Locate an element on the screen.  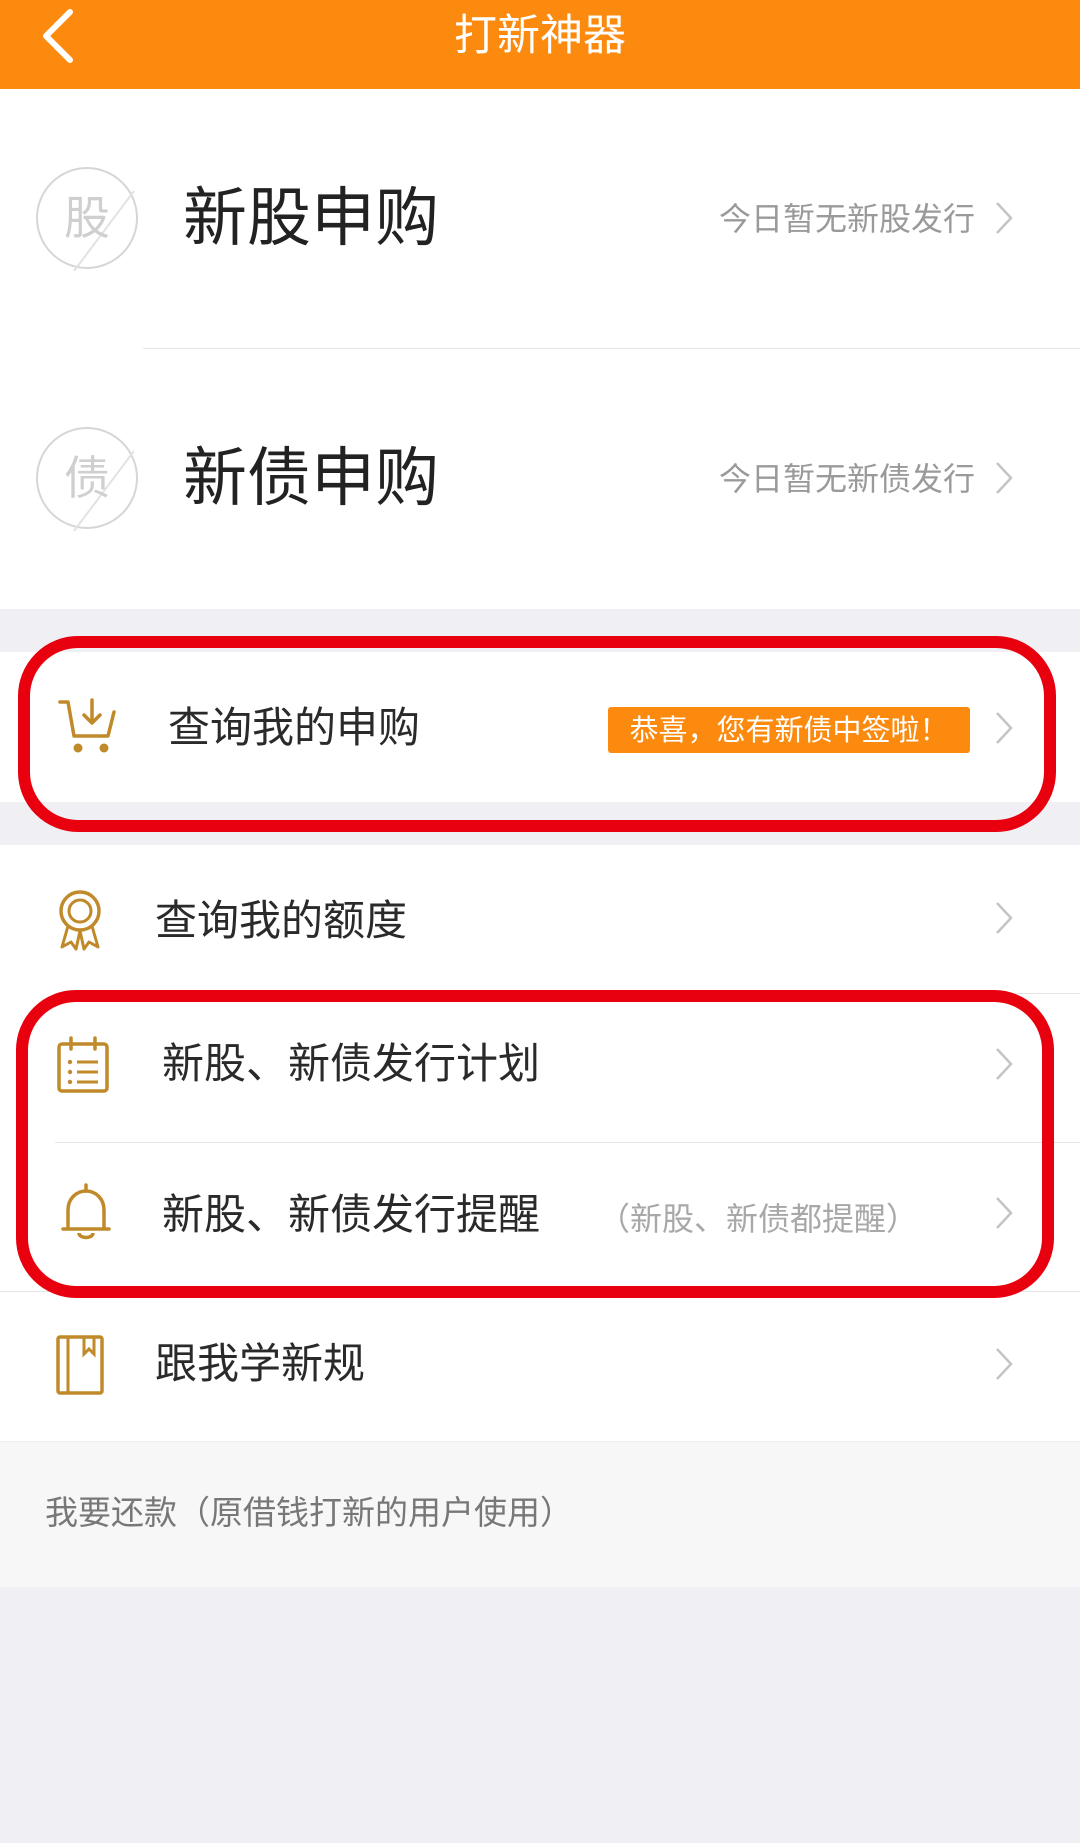
subscribe-row-stock: 股 新股申购 今日暂无新股发行 is located at coordinates (540, 218).